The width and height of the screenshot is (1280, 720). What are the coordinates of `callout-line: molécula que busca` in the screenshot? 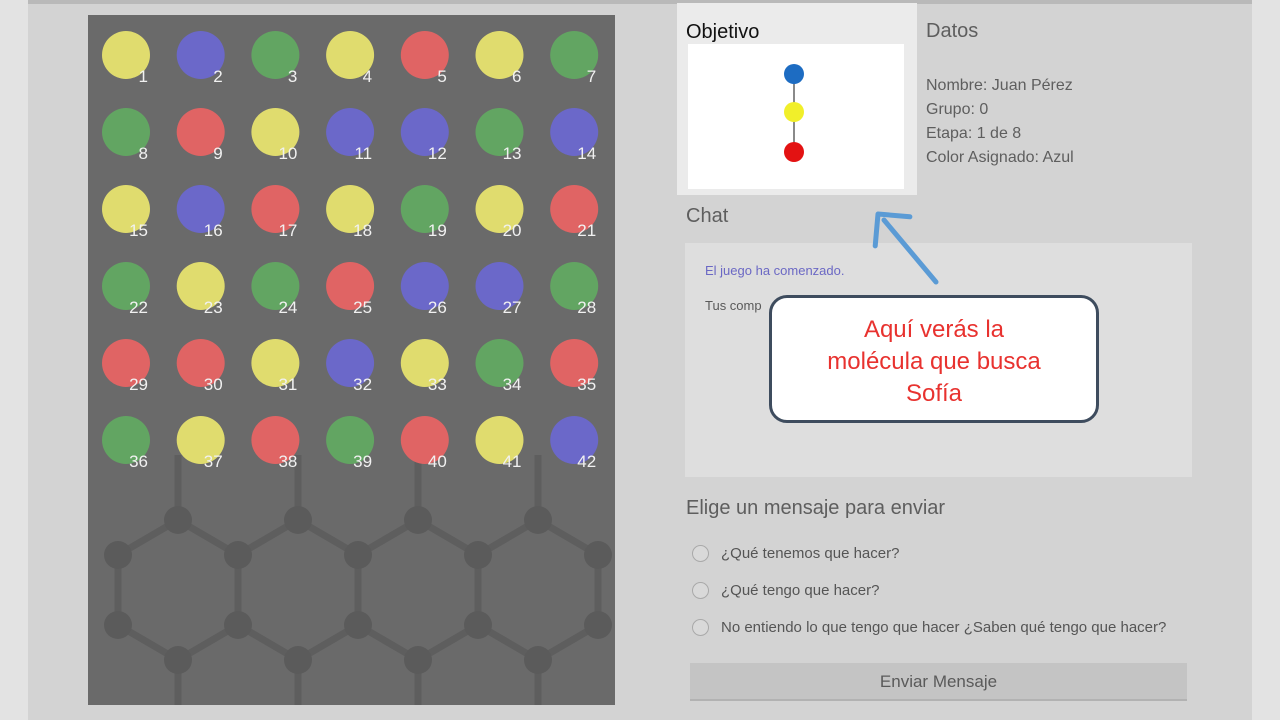 It's located at (934, 361).